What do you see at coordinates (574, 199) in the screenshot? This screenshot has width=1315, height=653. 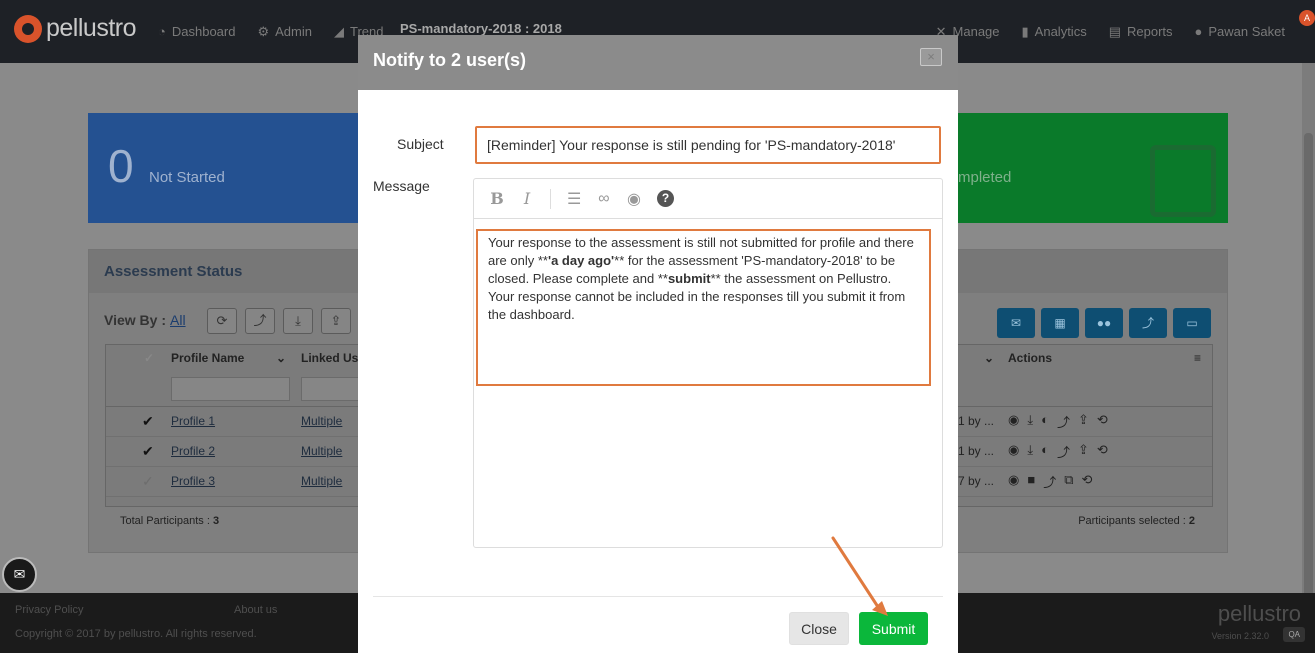 I see `list-icon: ☰` at bounding box center [574, 199].